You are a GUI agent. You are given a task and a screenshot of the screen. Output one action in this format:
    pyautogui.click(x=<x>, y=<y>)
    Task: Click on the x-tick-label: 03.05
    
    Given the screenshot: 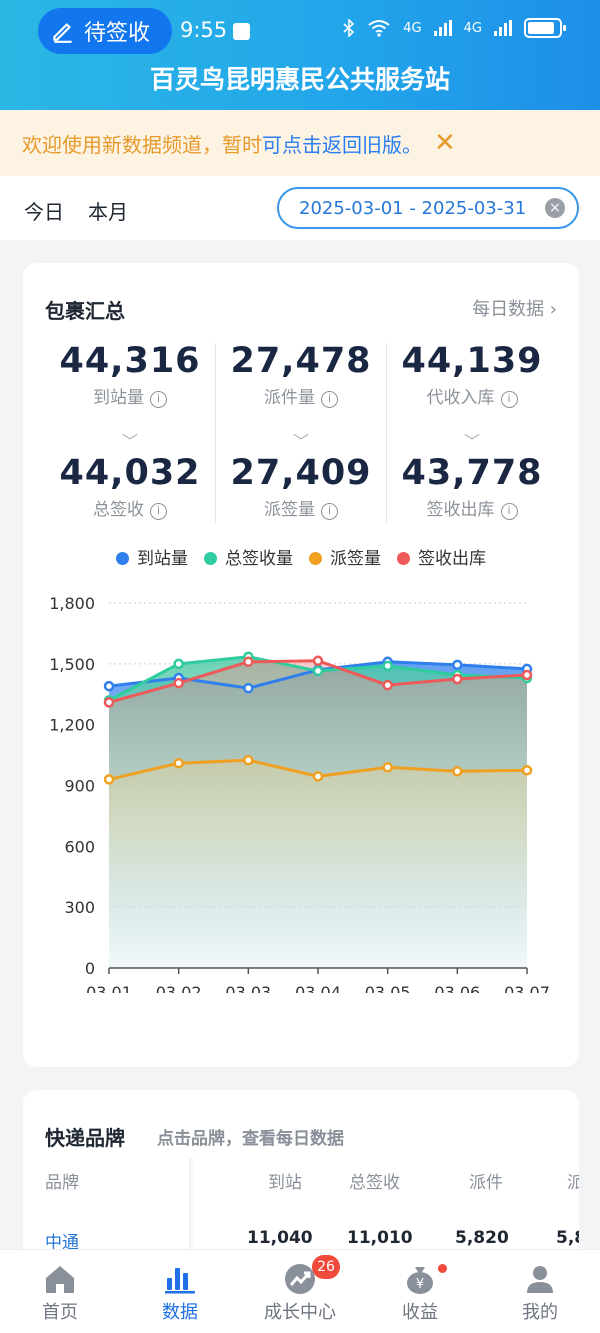 What is the action you would take?
    pyautogui.click(x=388, y=988)
    